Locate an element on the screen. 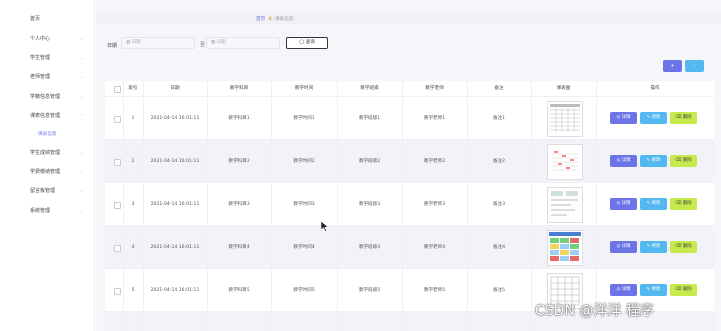  cell-remark: 备注5 is located at coordinates (499, 290).